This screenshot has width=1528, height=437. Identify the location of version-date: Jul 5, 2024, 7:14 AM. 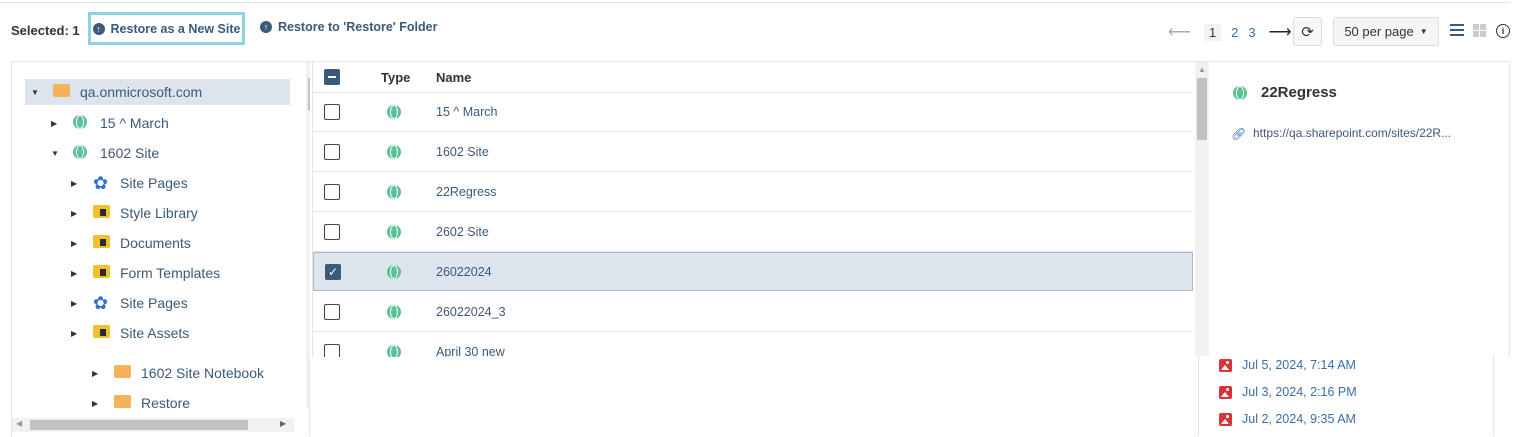
(1299, 365).